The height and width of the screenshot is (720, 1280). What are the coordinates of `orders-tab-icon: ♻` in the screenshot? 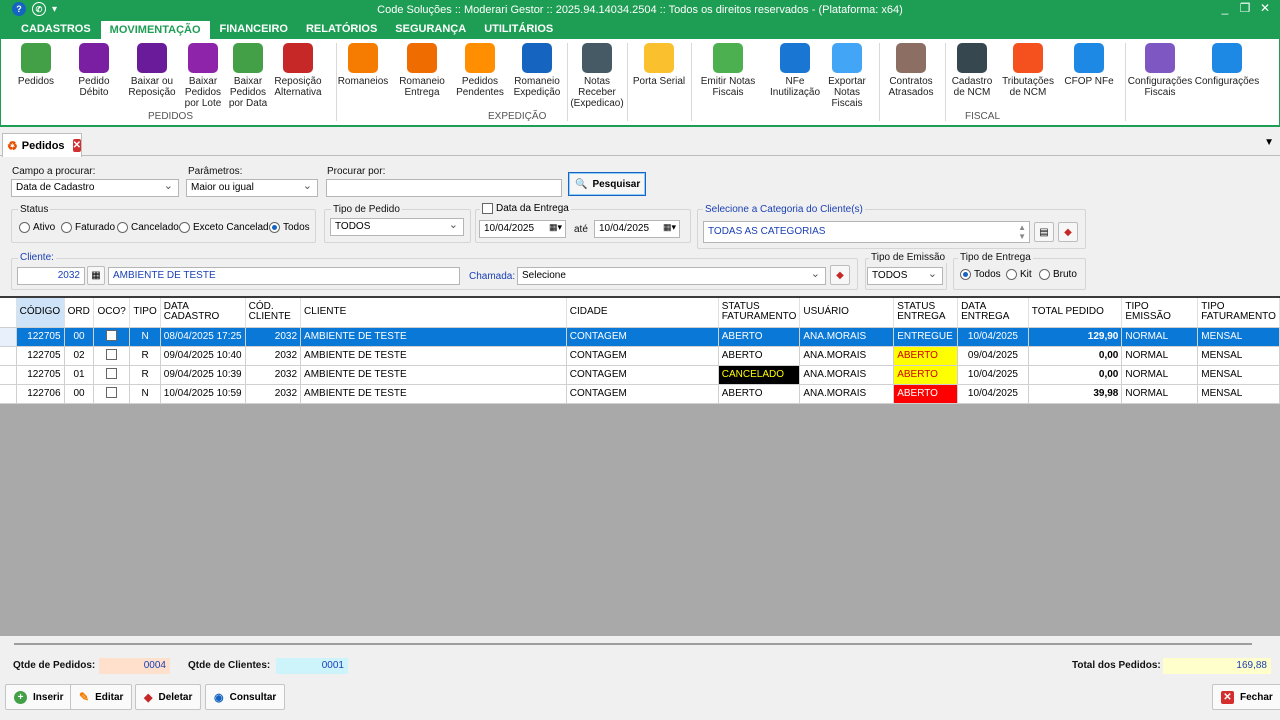 It's located at (12, 145).